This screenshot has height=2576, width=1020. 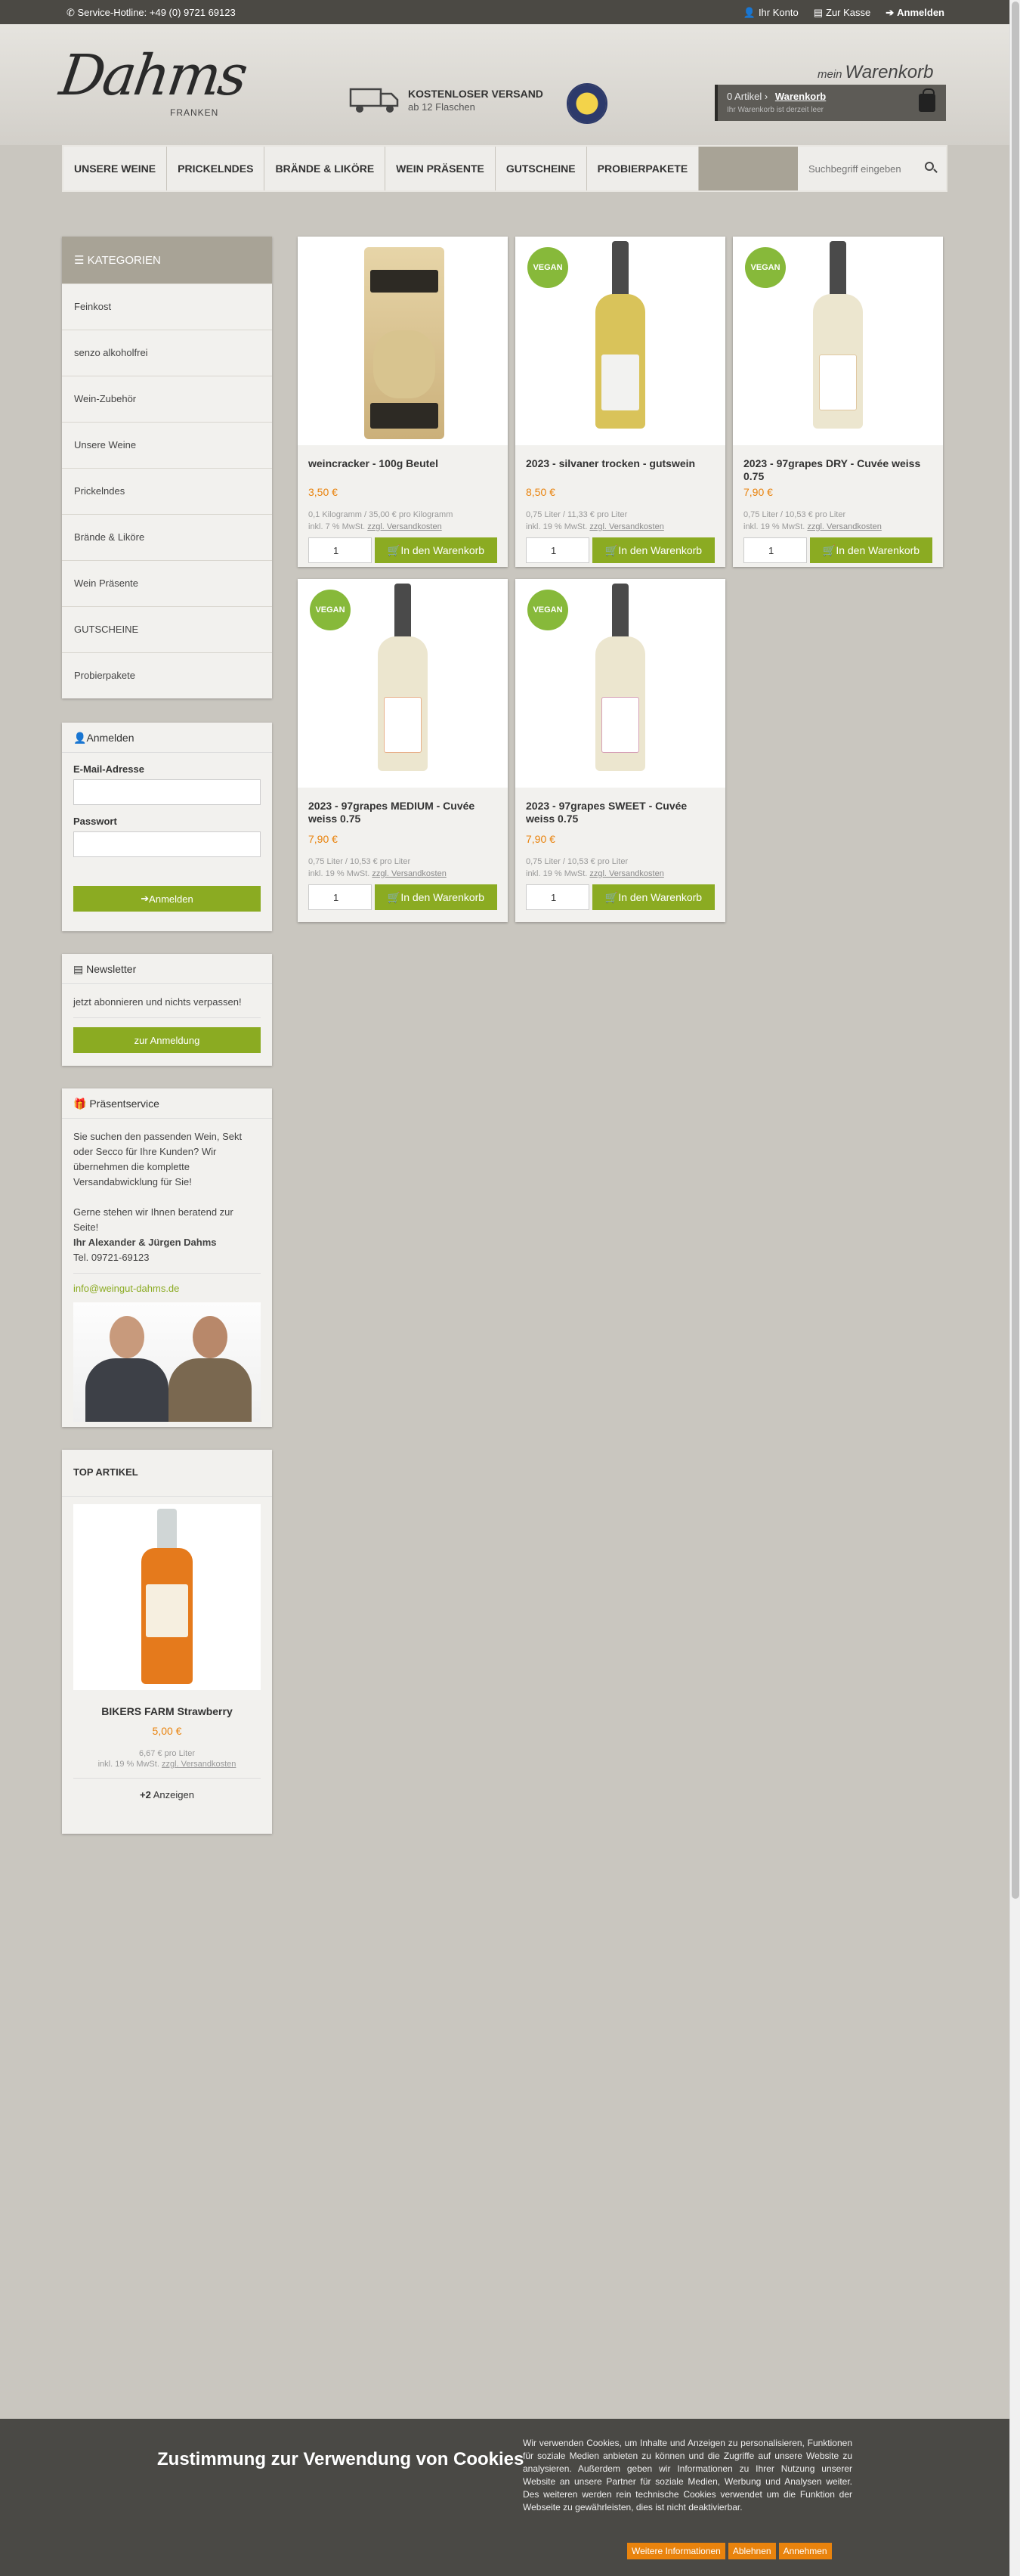 What do you see at coordinates (403, 341) in the screenshot?
I see `product-image` at bounding box center [403, 341].